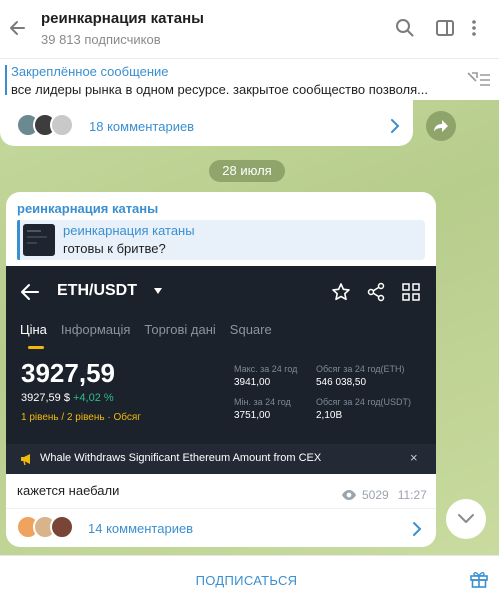 The image size is (499, 598). Describe the element at coordinates (206, 123) in the screenshot. I see `previous-post-footer: 18 комментариев` at that location.